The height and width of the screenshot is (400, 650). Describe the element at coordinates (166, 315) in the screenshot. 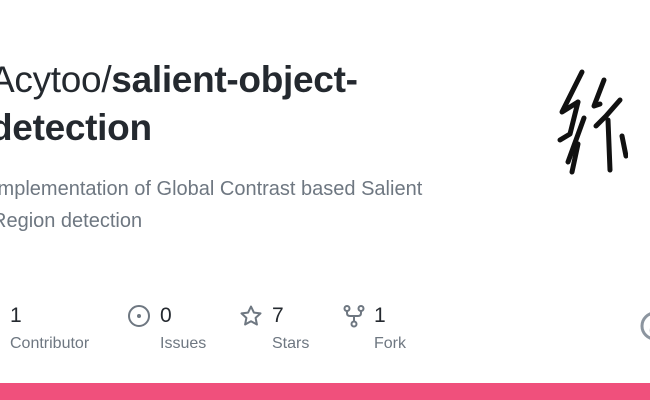

I see `stat-issues-value: 0` at that location.